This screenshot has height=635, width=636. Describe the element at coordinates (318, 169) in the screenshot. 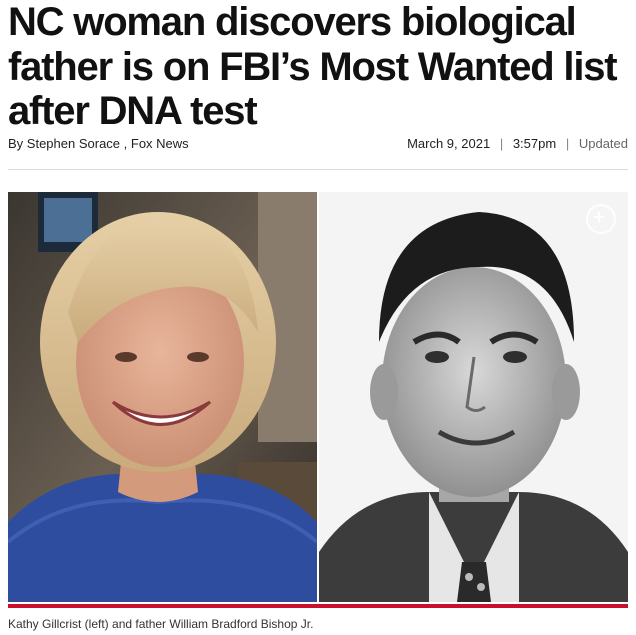

I see `header-divider` at that location.